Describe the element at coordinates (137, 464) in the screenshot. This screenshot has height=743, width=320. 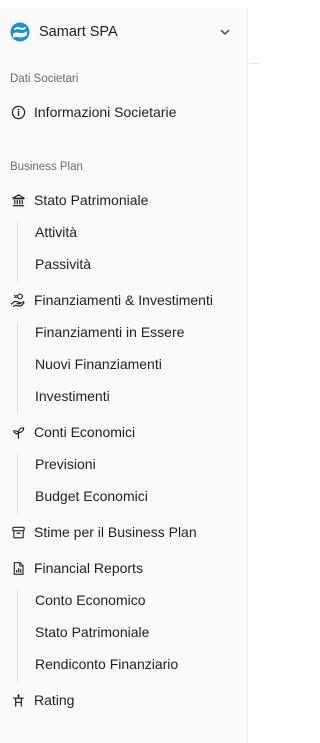
I see `sidebar-subitem-previsioni: Previsioni` at that location.